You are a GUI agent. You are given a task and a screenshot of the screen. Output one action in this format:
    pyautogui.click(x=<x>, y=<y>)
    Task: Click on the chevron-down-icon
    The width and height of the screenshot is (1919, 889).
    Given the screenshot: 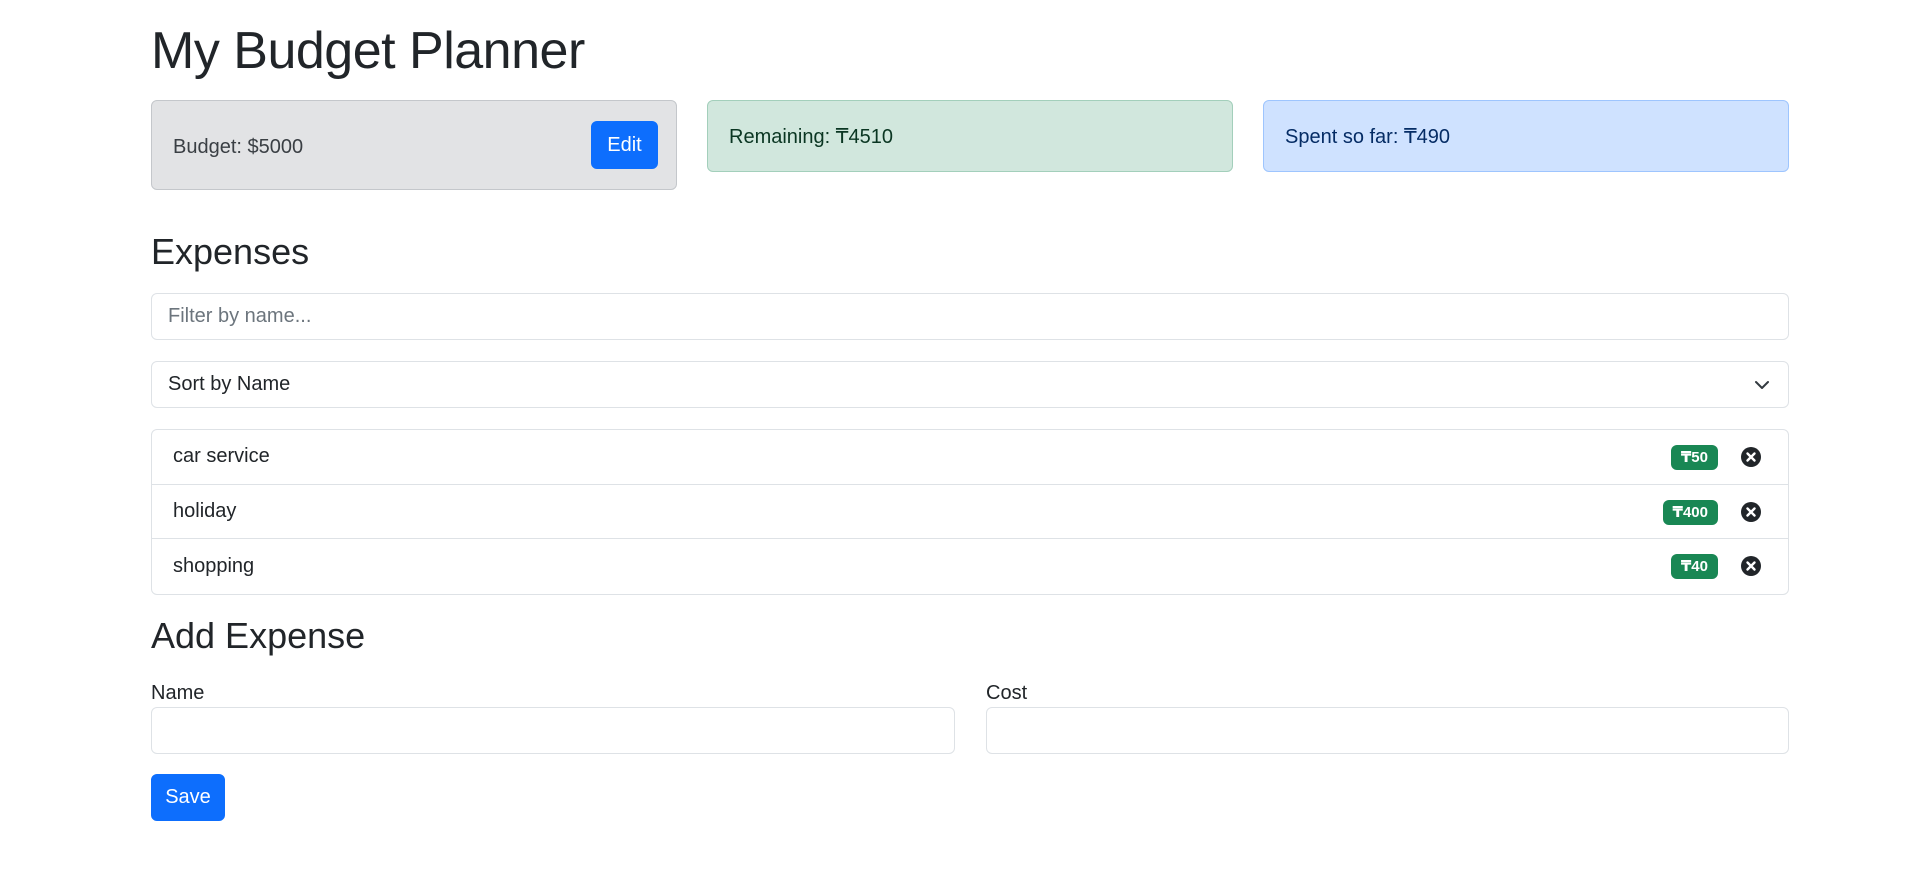 What is the action you would take?
    pyautogui.click(x=1762, y=385)
    